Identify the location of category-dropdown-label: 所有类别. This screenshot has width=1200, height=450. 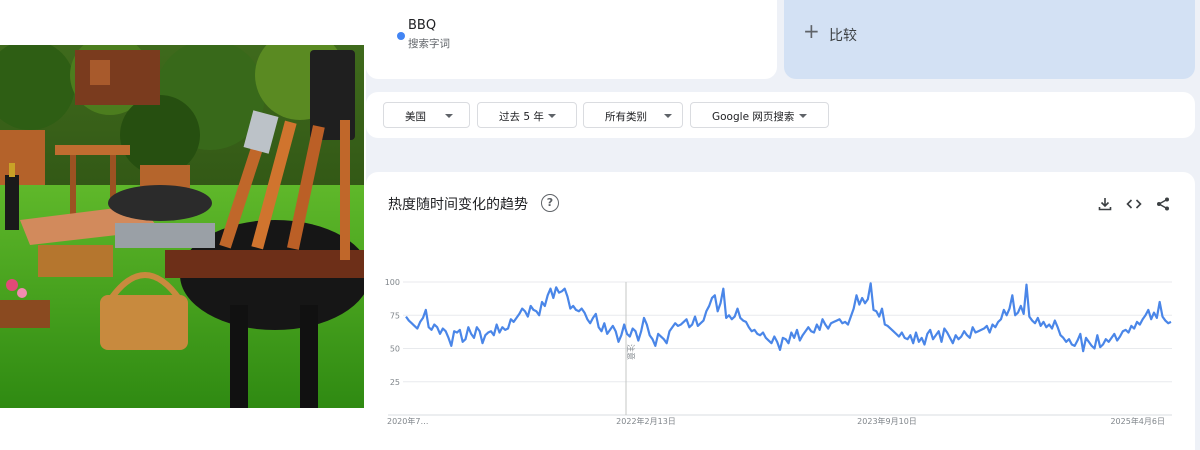
(626, 117).